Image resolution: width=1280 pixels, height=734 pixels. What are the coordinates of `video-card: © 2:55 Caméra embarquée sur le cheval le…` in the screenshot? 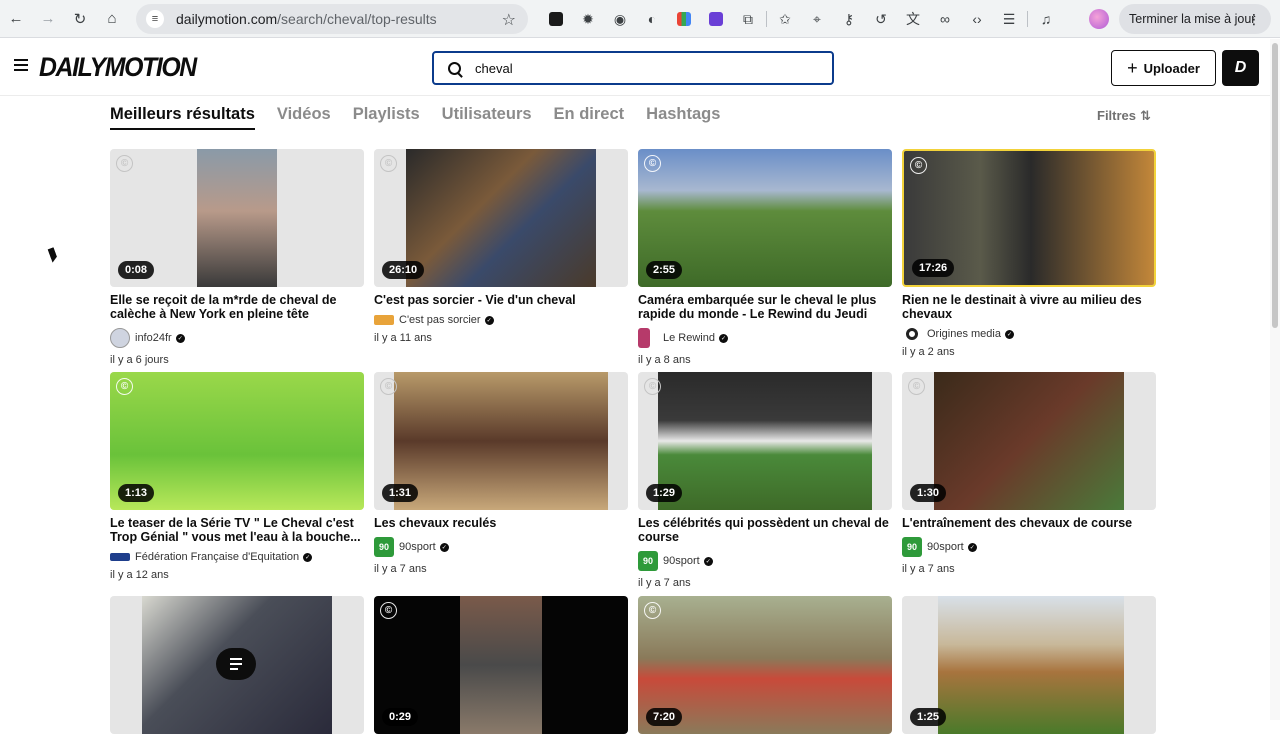 It's located at (765, 257).